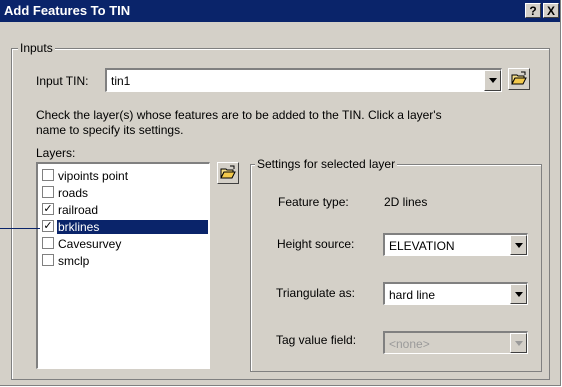 The height and width of the screenshot is (387, 562). Describe the element at coordinates (124, 209) in the screenshot. I see `list-item: ✓ railroad` at that location.